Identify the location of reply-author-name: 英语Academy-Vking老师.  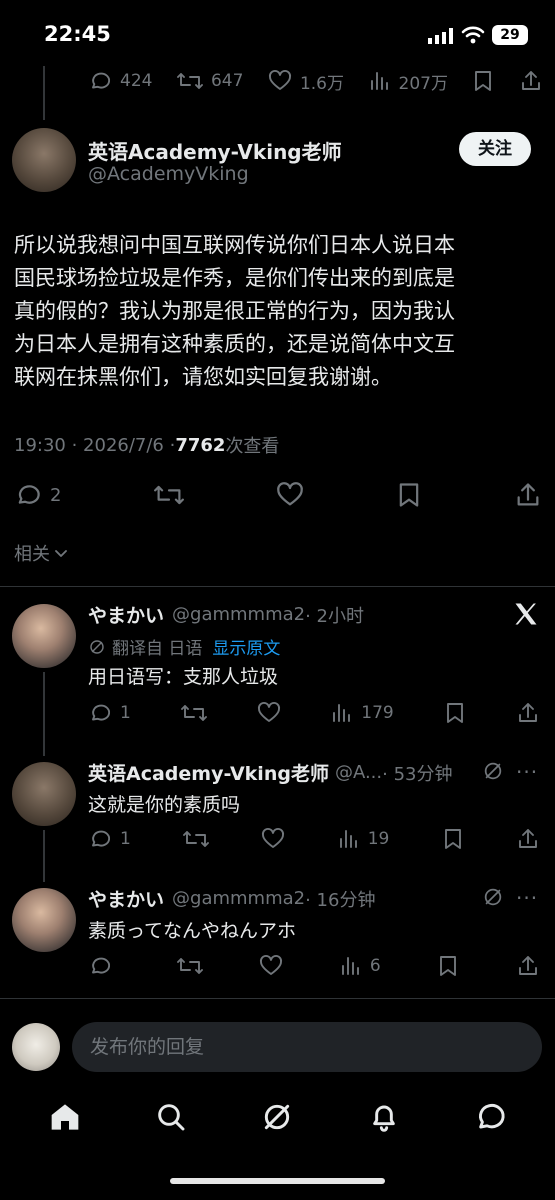
(208, 772).